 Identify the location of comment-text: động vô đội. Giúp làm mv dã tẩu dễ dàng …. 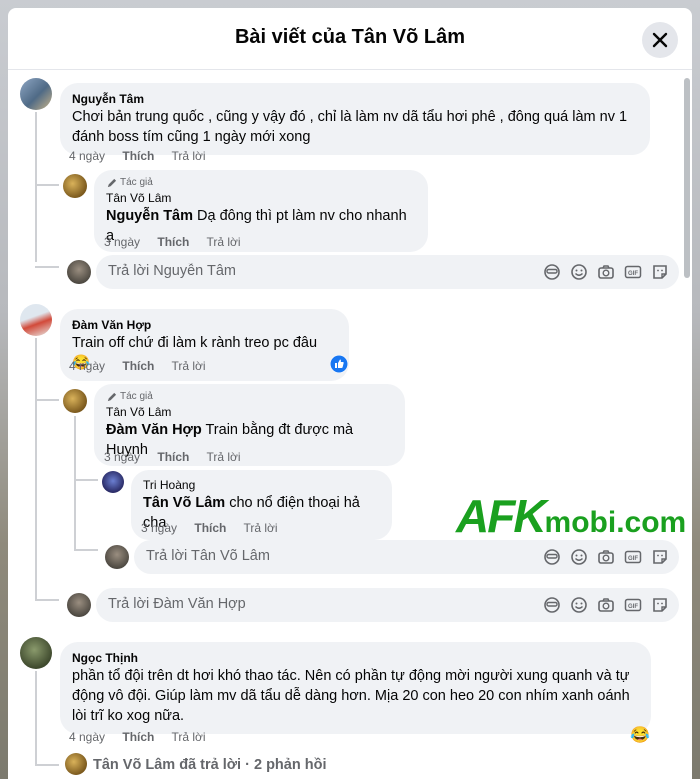
(351, 696).